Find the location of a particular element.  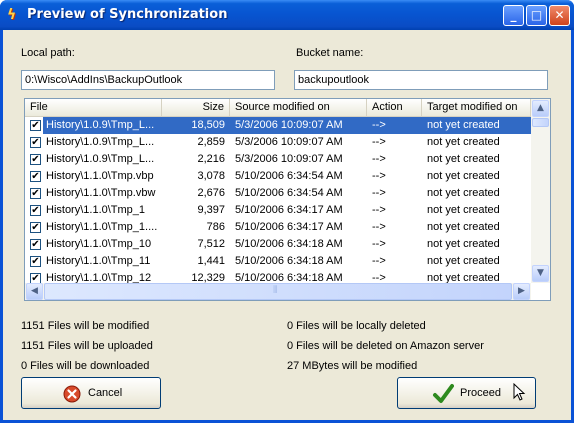

files-downloaded-text: 0 Files will be downloaded is located at coordinates (85, 366).